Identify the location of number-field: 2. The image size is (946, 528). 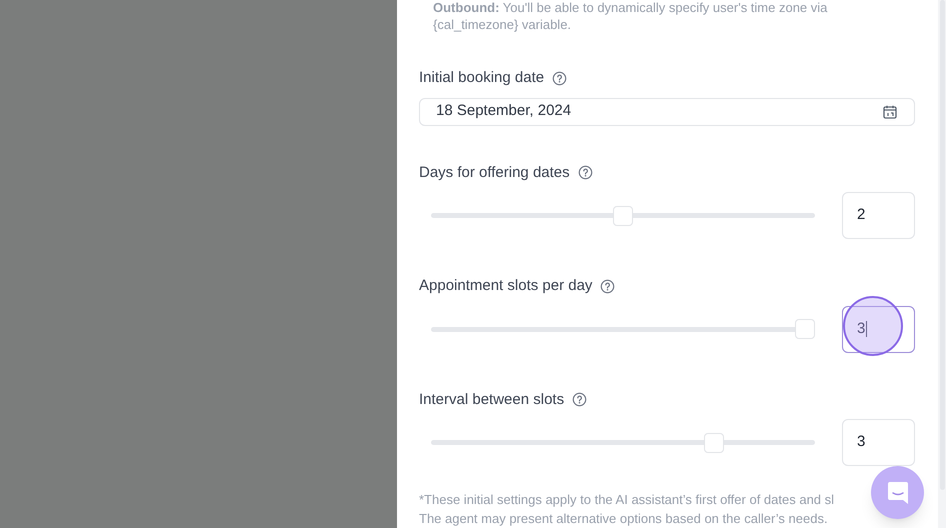
(878, 215).